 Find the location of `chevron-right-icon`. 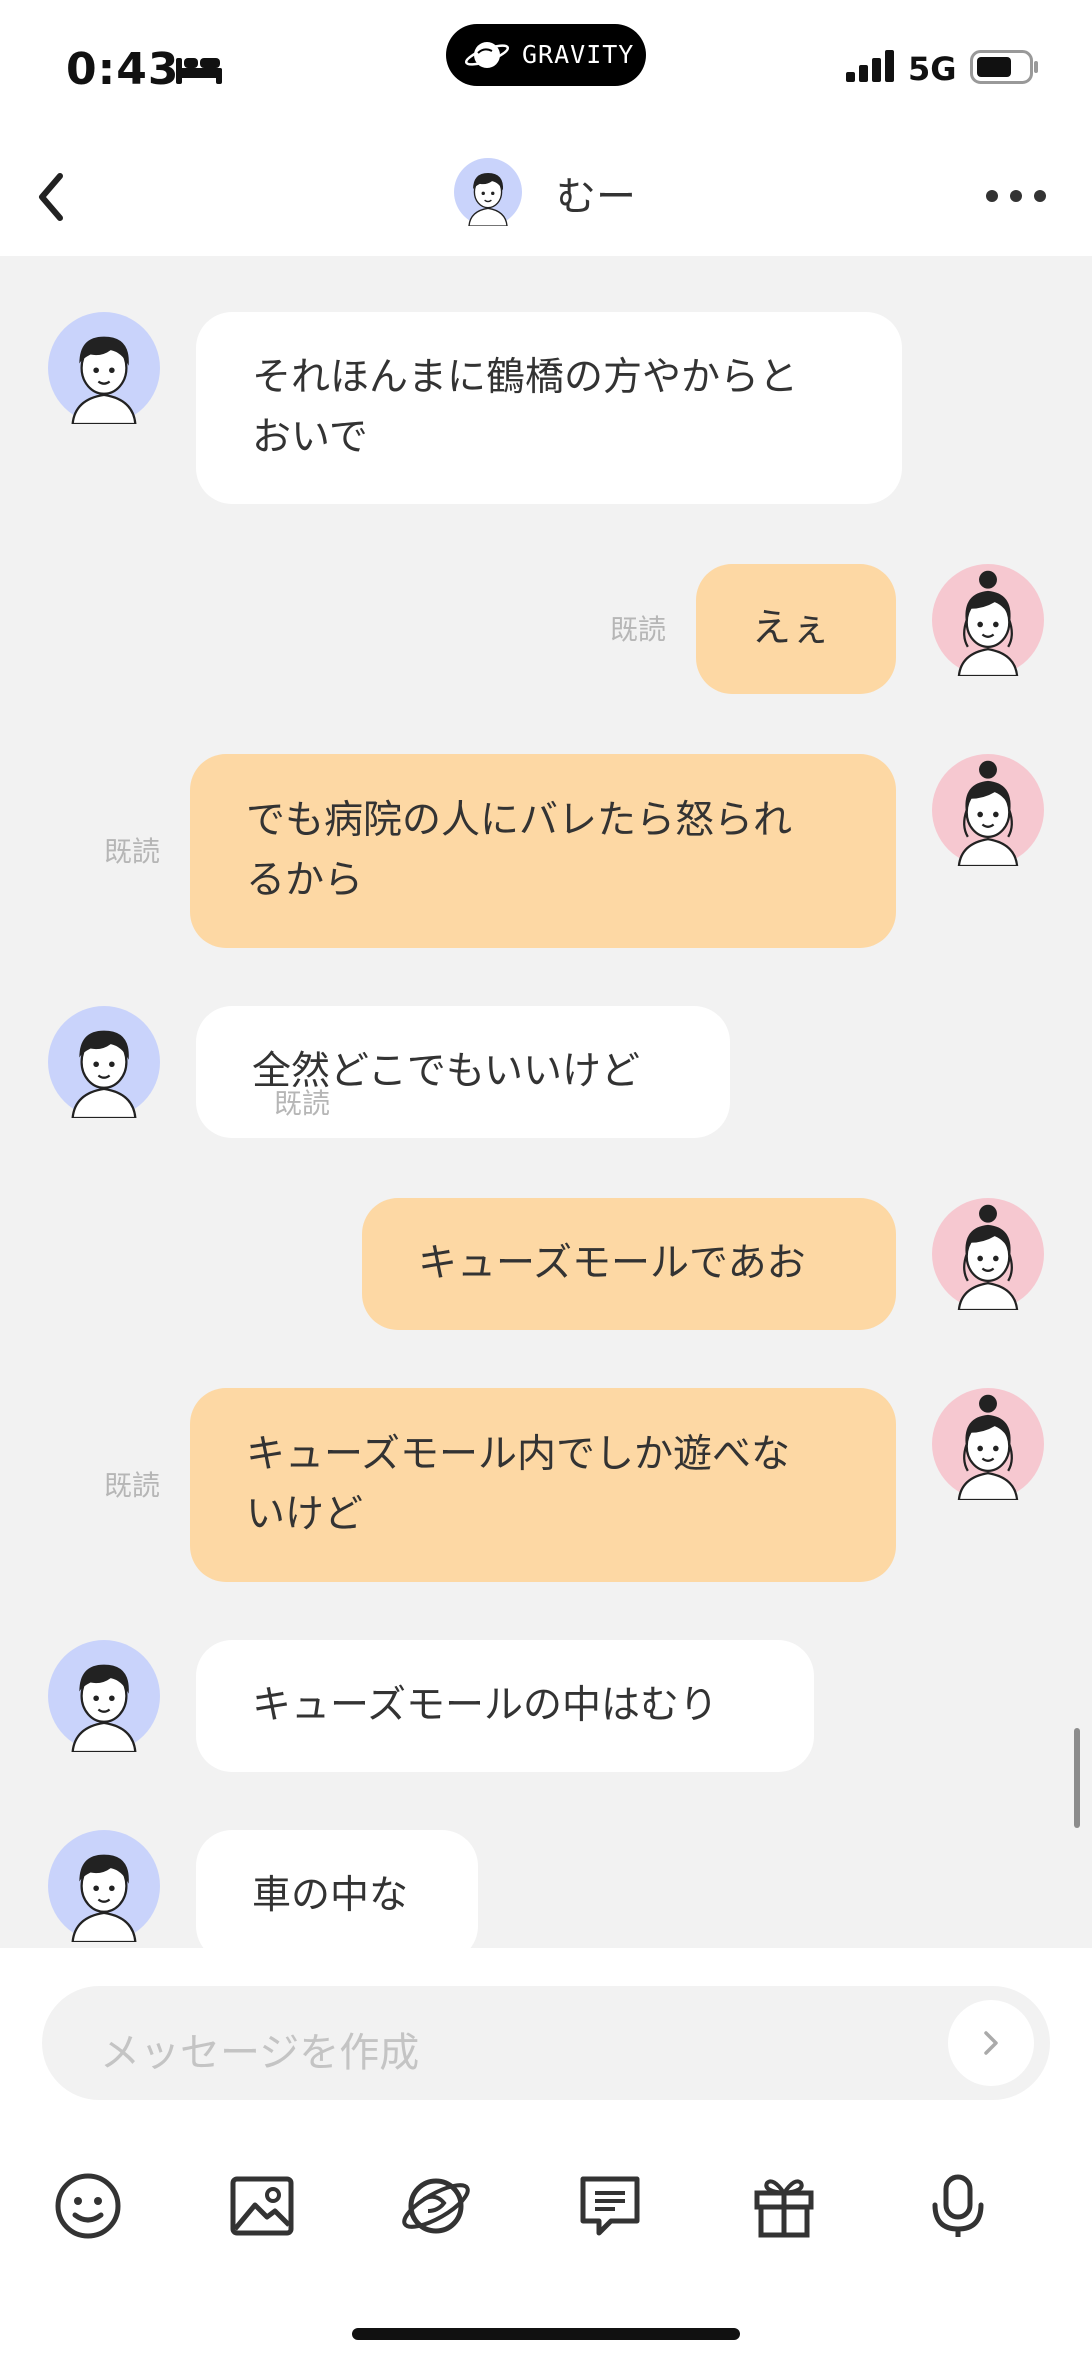

chevron-right-icon is located at coordinates (991, 2043).